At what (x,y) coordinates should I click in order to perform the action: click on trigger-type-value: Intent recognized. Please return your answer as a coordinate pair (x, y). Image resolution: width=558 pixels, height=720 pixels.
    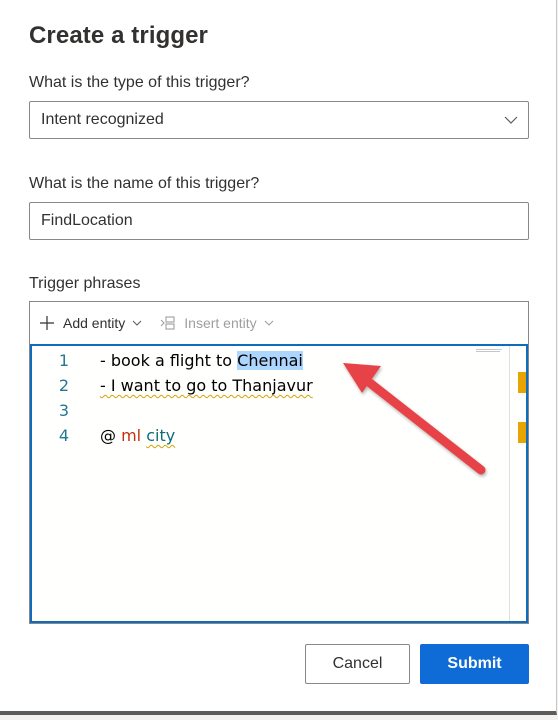
    Looking at the image, I should click on (102, 119).